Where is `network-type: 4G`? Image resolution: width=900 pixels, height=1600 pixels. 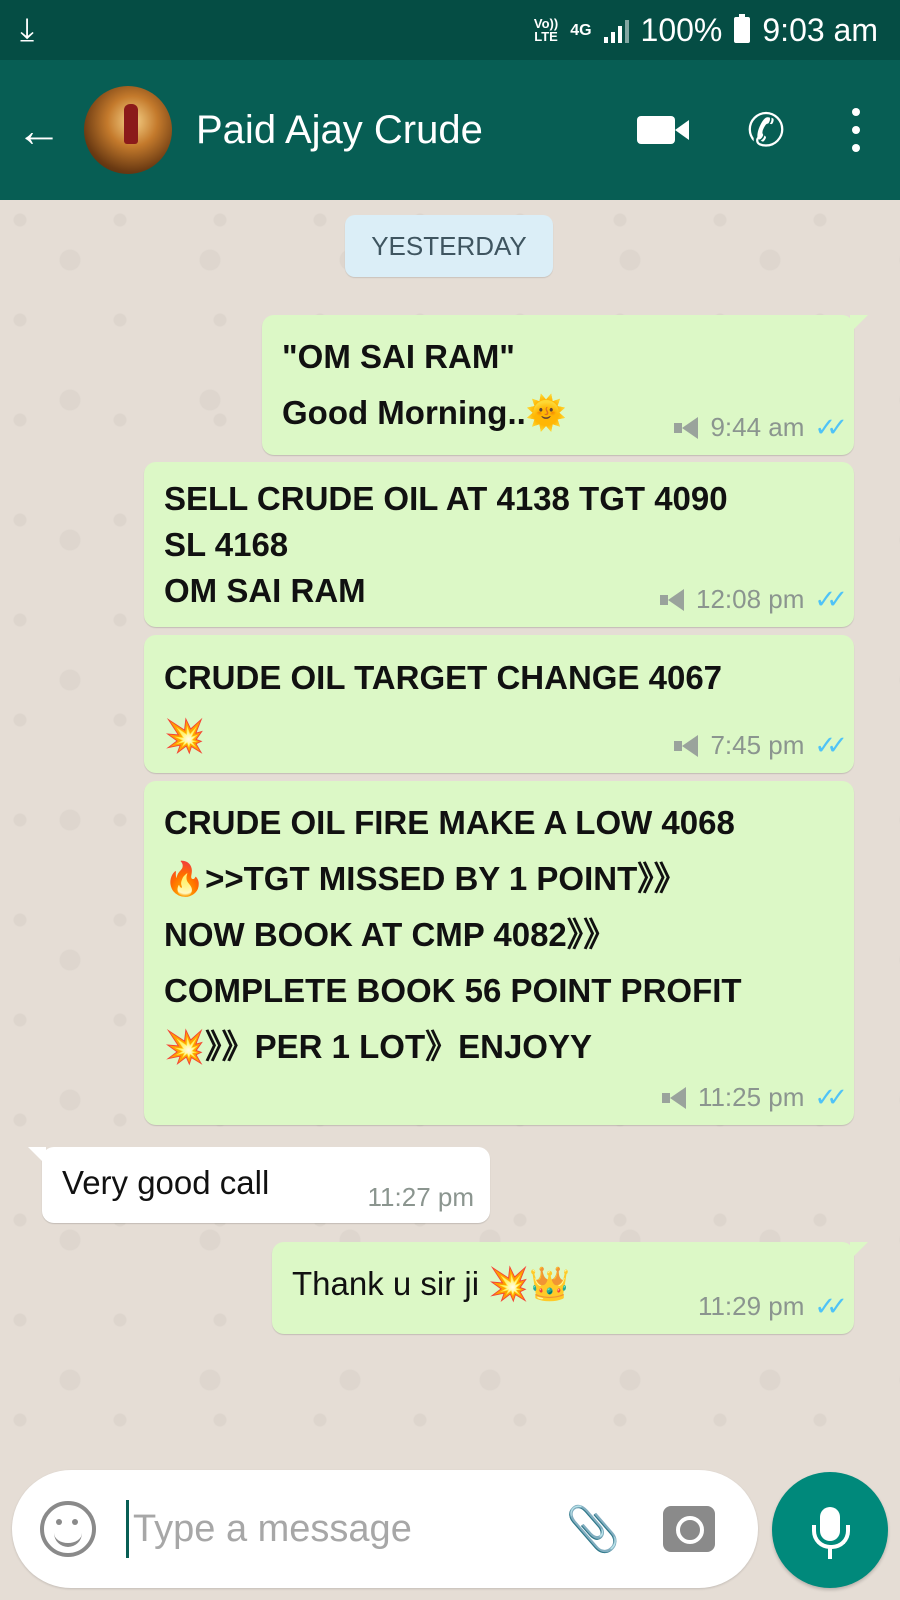
network-type: 4G is located at coordinates (581, 30).